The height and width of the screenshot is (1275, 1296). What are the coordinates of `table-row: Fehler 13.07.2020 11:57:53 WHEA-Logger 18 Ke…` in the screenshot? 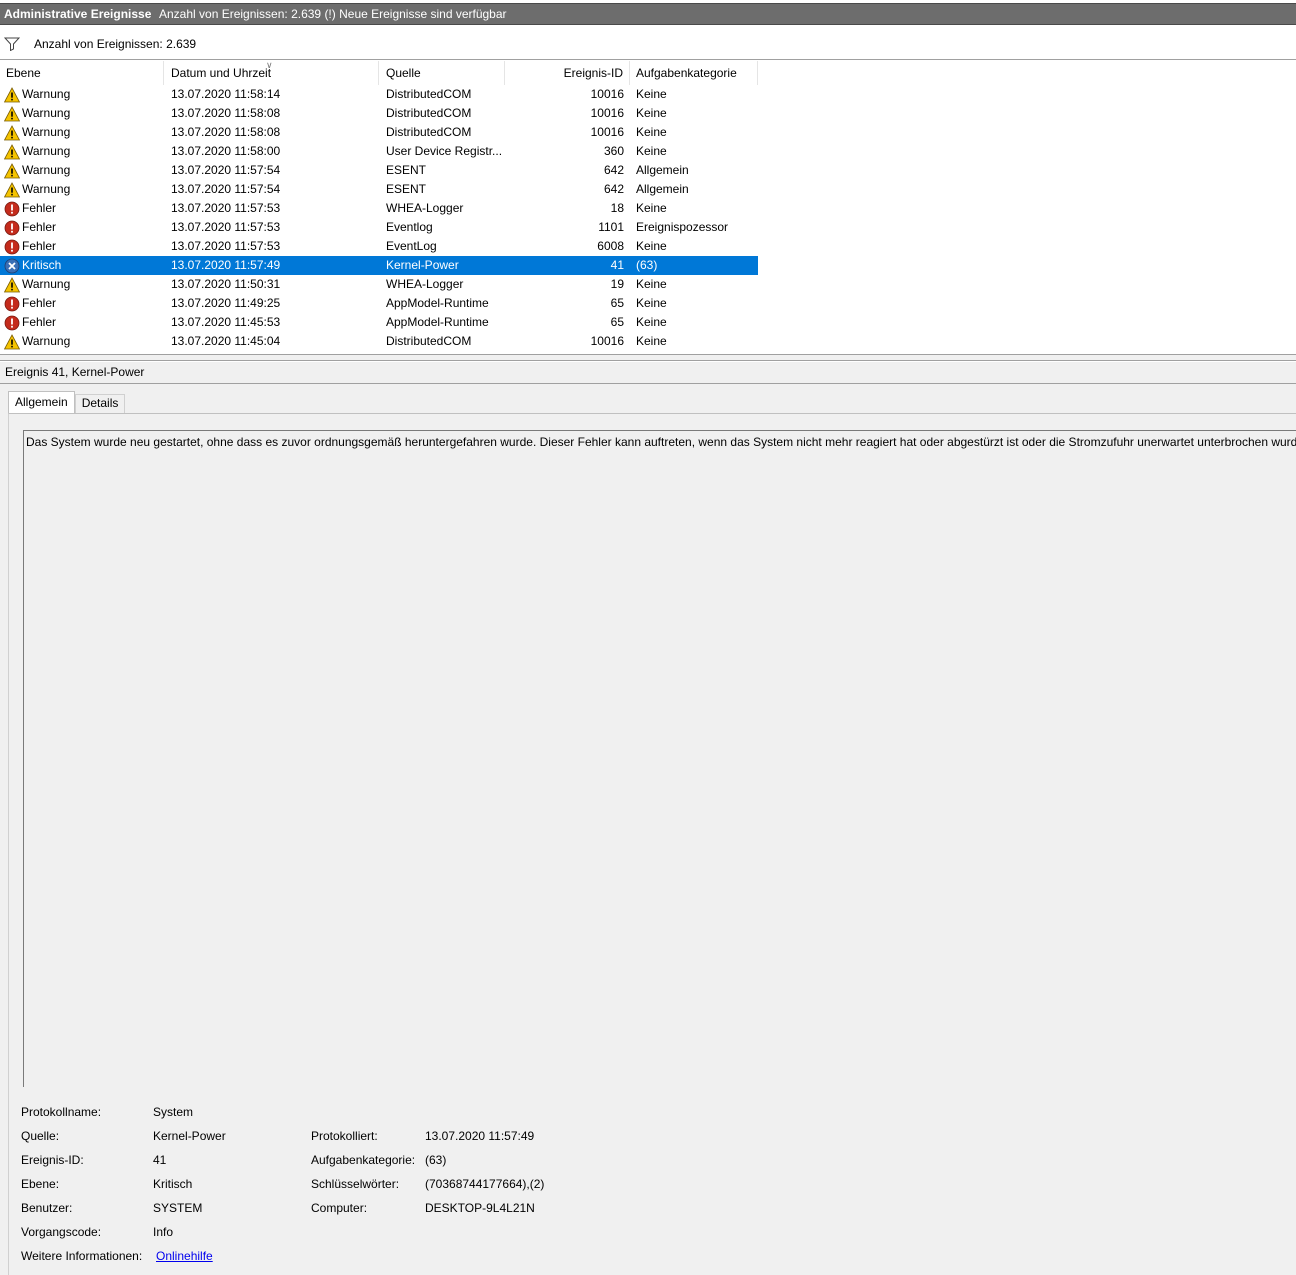 It's located at (379, 208).